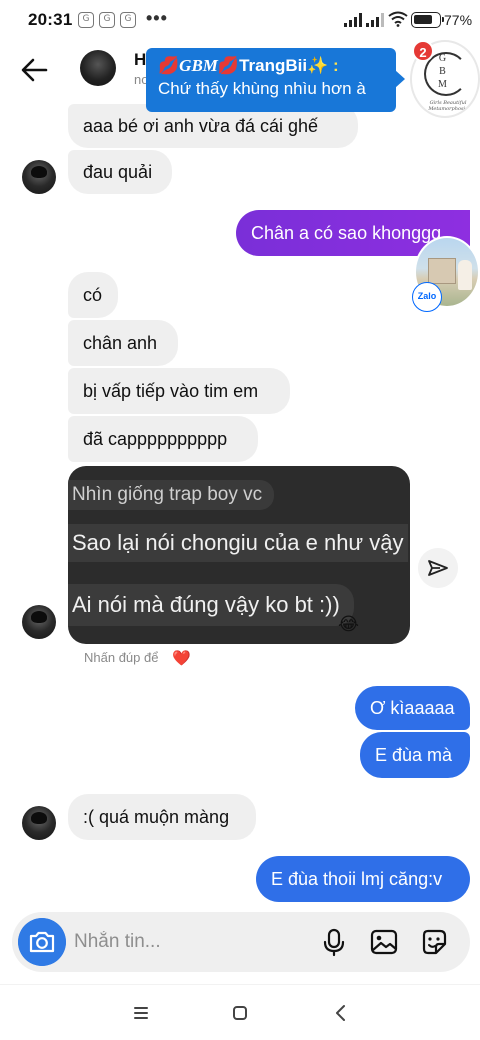 The width and height of the screenshot is (480, 1040). I want to click on message-composer, so click(241, 942).